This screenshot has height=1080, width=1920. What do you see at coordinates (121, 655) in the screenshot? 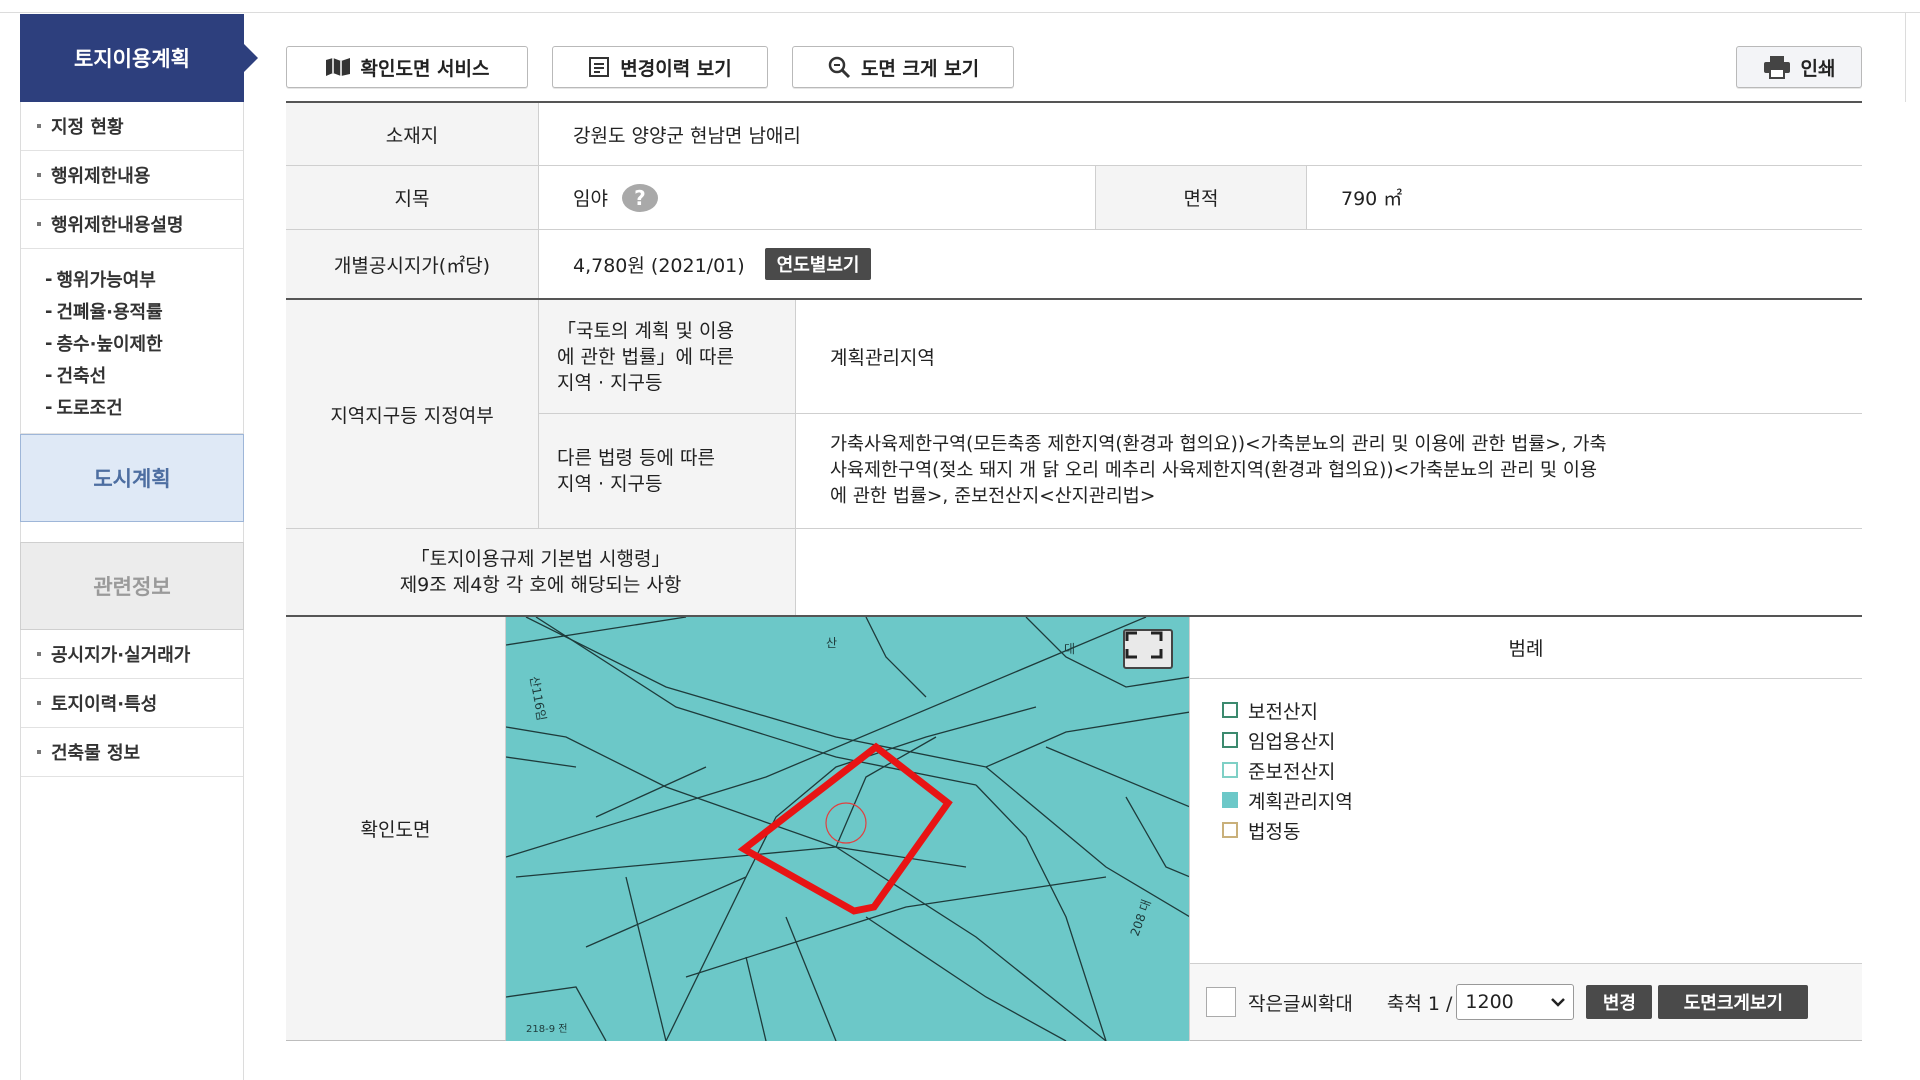
I see `sidebar-item-label: 공시지가·실거래가` at bounding box center [121, 655].